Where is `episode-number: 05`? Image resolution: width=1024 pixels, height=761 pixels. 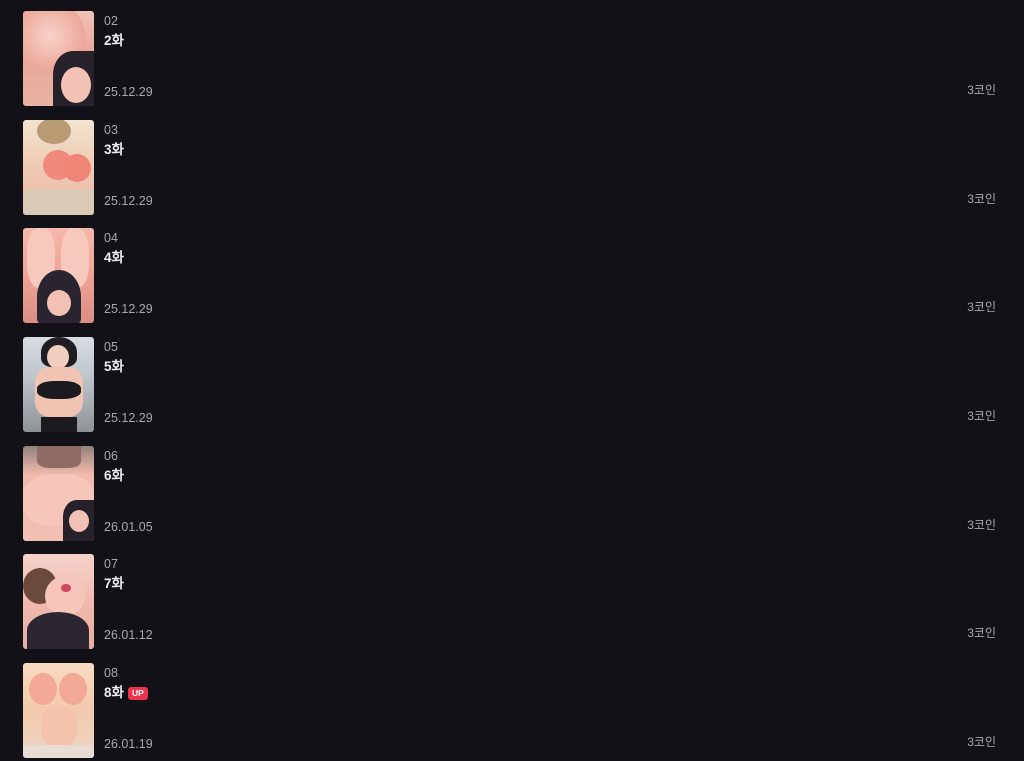 episode-number: 05 is located at coordinates (111, 347).